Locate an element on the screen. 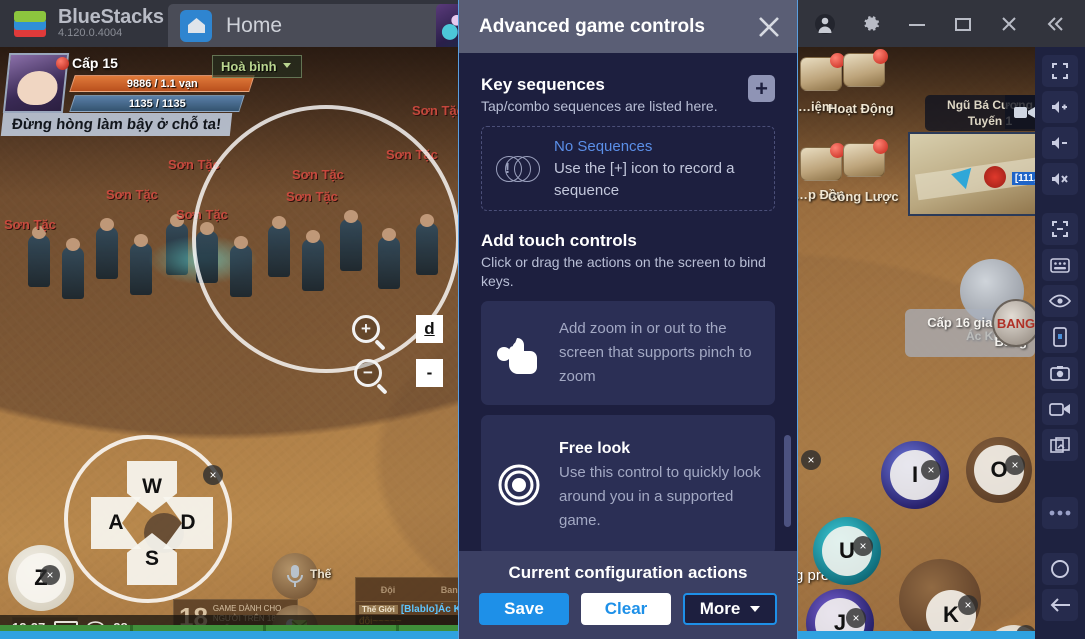 The width and height of the screenshot is (1085, 639). menu-label-4: Công Lược is located at coordinates (863, 196).